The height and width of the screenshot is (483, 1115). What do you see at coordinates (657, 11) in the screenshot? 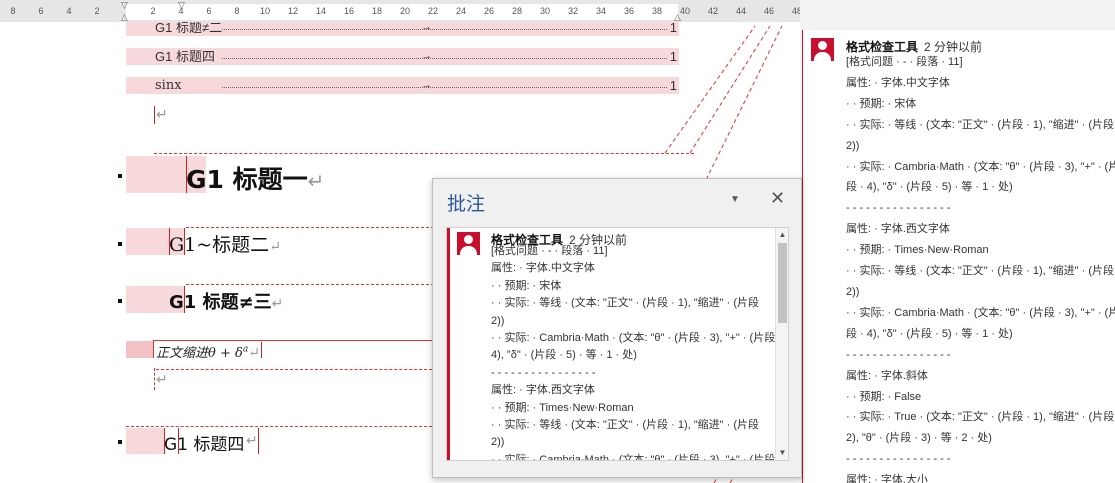
I see `ruler-tick: 38` at bounding box center [657, 11].